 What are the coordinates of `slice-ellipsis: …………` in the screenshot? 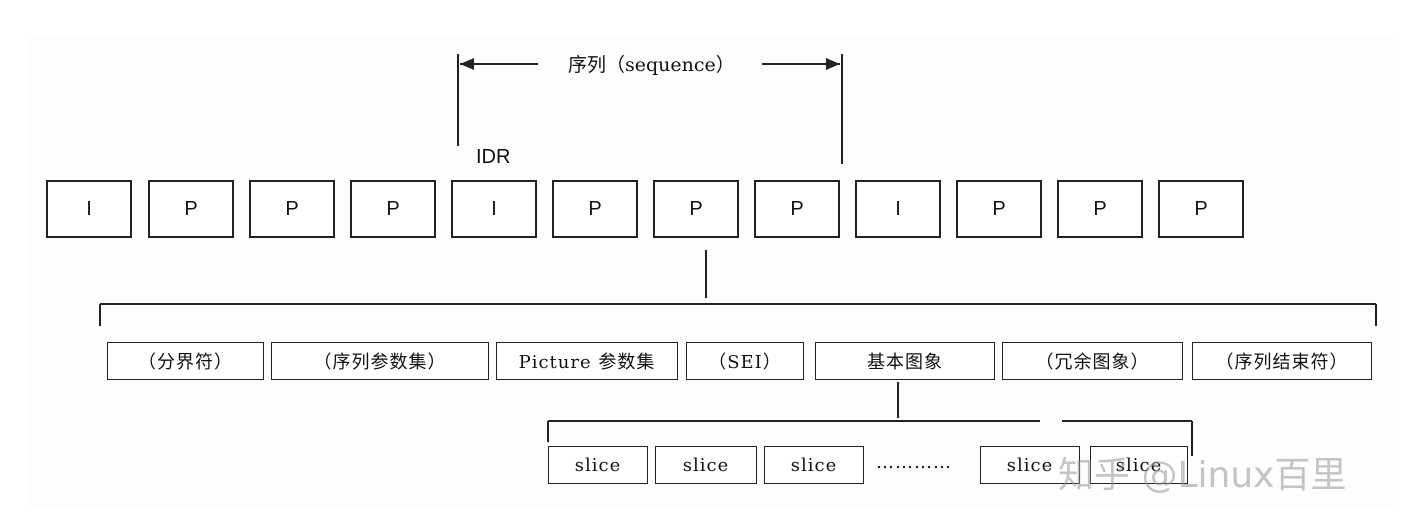 It's located at (914, 462).